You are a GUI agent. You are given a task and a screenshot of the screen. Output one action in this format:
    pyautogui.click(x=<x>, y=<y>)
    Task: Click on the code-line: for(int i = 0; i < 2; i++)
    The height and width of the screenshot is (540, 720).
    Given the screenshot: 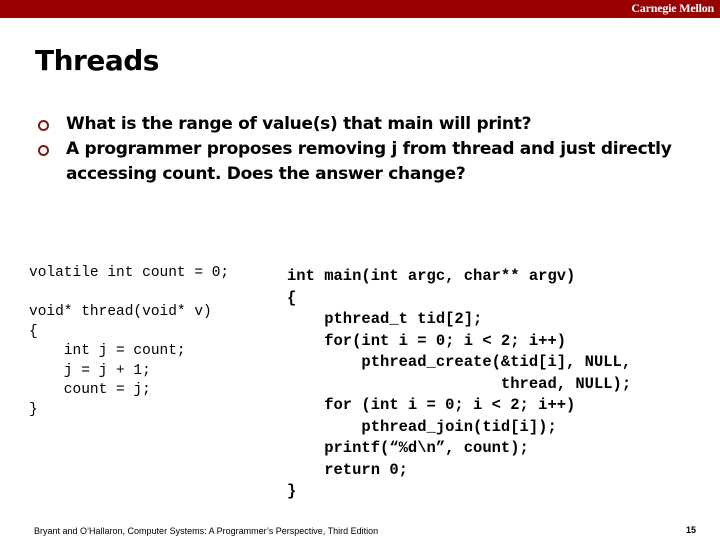 What is the action you would take?
    pyautogui.click(x=427, y=340)
    